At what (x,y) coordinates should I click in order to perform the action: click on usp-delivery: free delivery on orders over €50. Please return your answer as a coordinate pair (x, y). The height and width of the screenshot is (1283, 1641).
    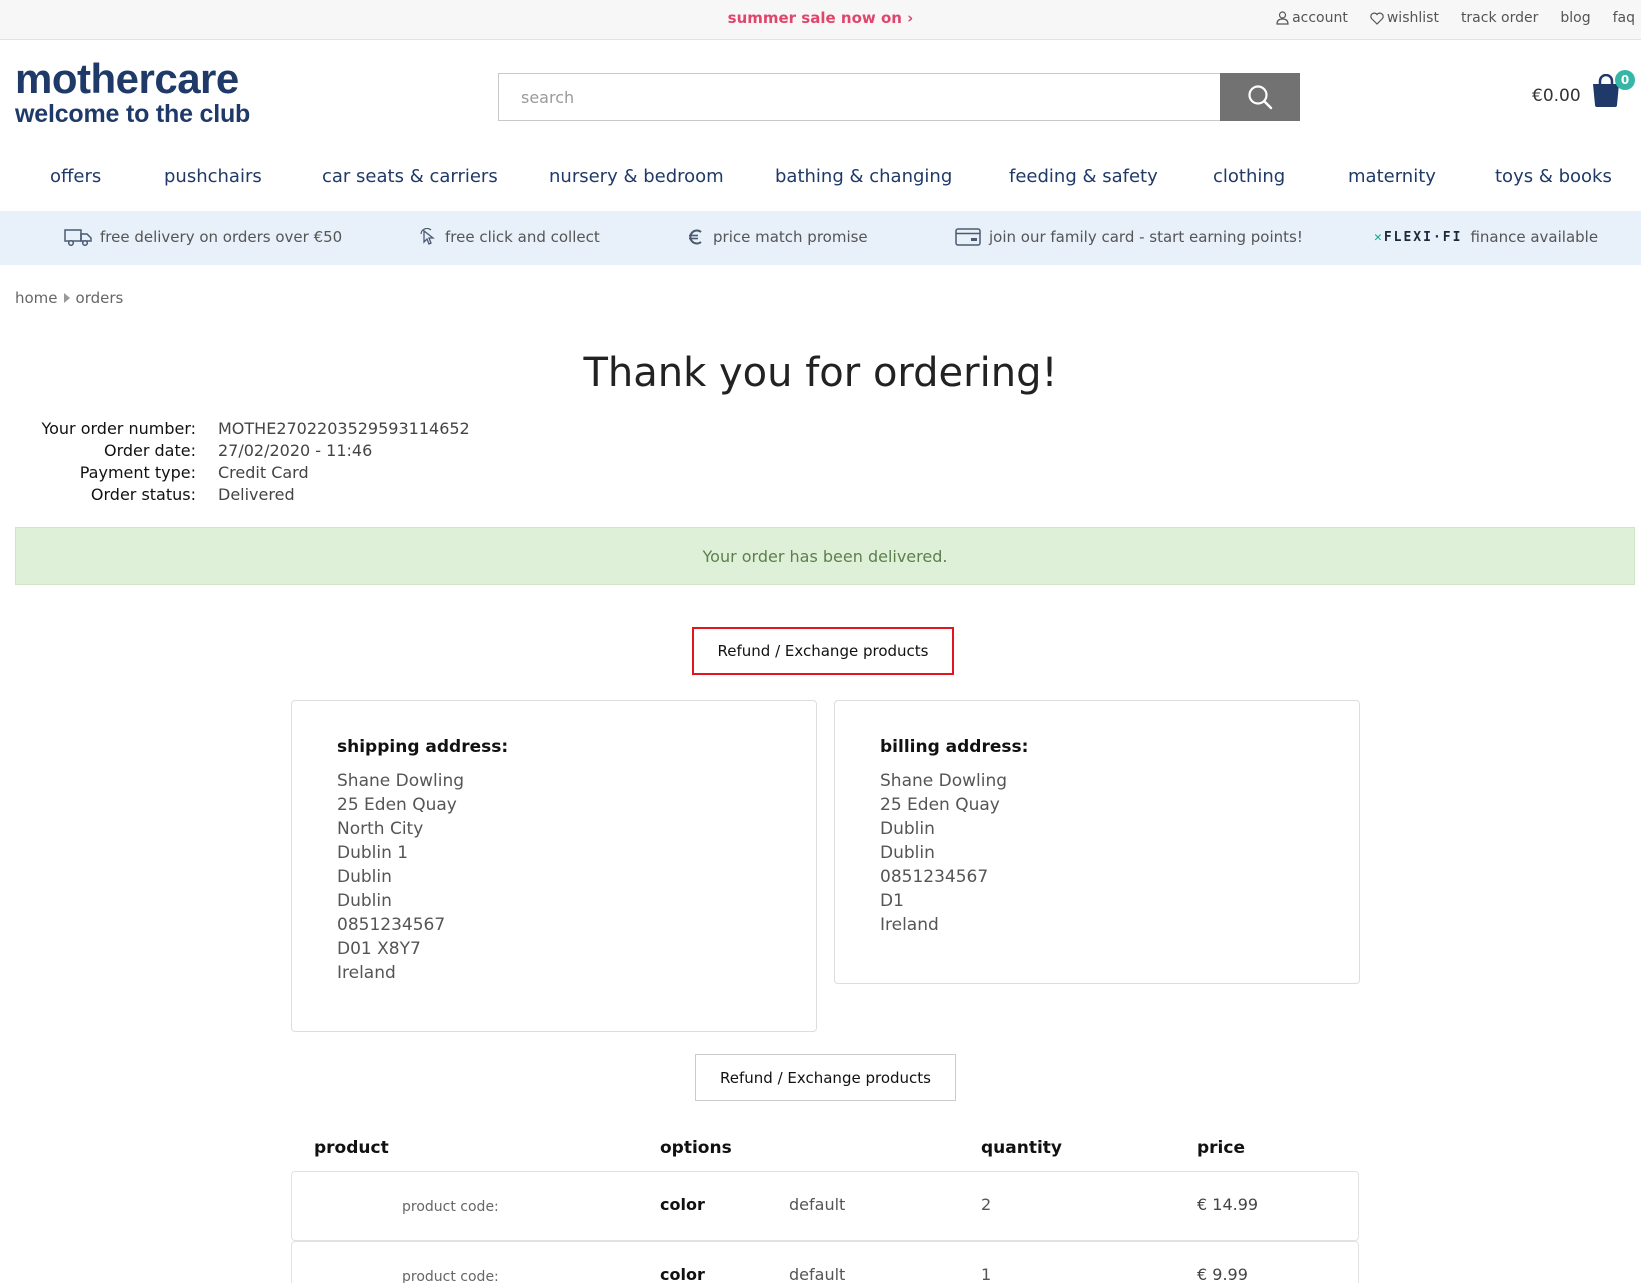
    Looking at the image, I should click on (203, 237).